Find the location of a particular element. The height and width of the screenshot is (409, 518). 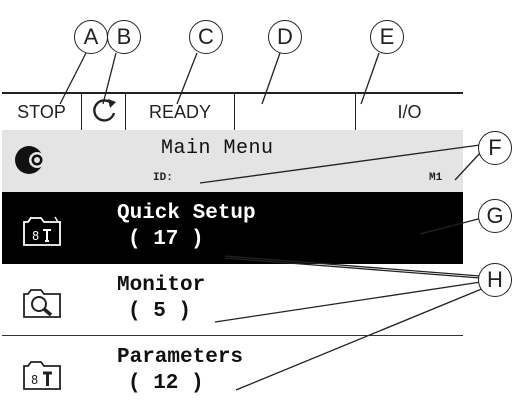

quick-setup-folder-icon: 8 is located at coordinates (42, 230).